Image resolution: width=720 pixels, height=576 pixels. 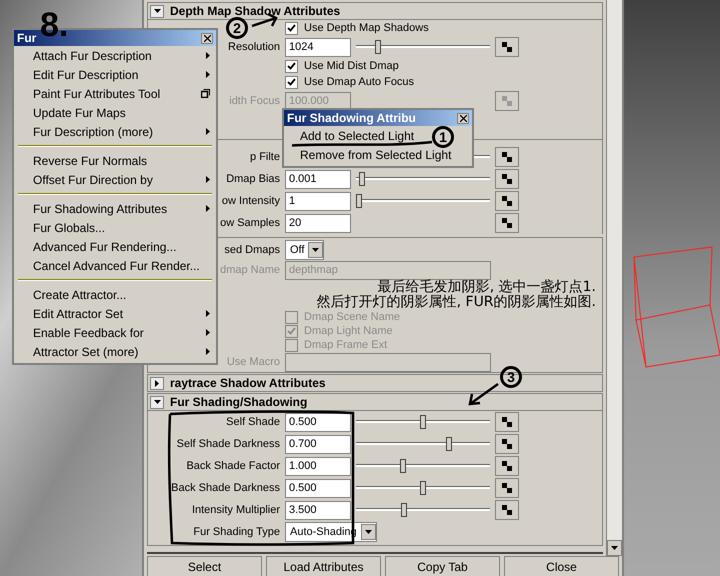 I want to click on hand-drawn-arrow, so click(x=484, y=394).